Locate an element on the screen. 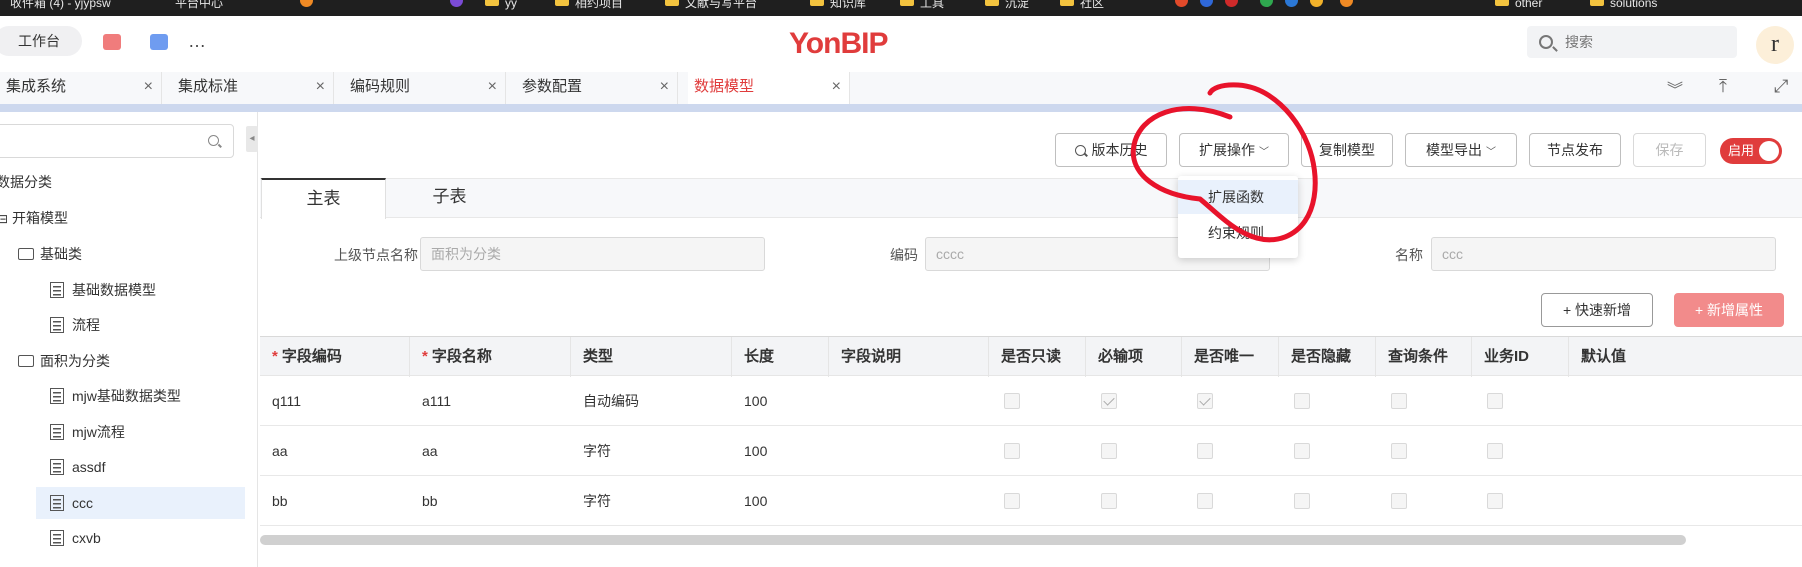 This screenshot has width=1802, height=567. bookmark-item: 收件箱 (4) - yjypsw is located at coordinates (60, 8).